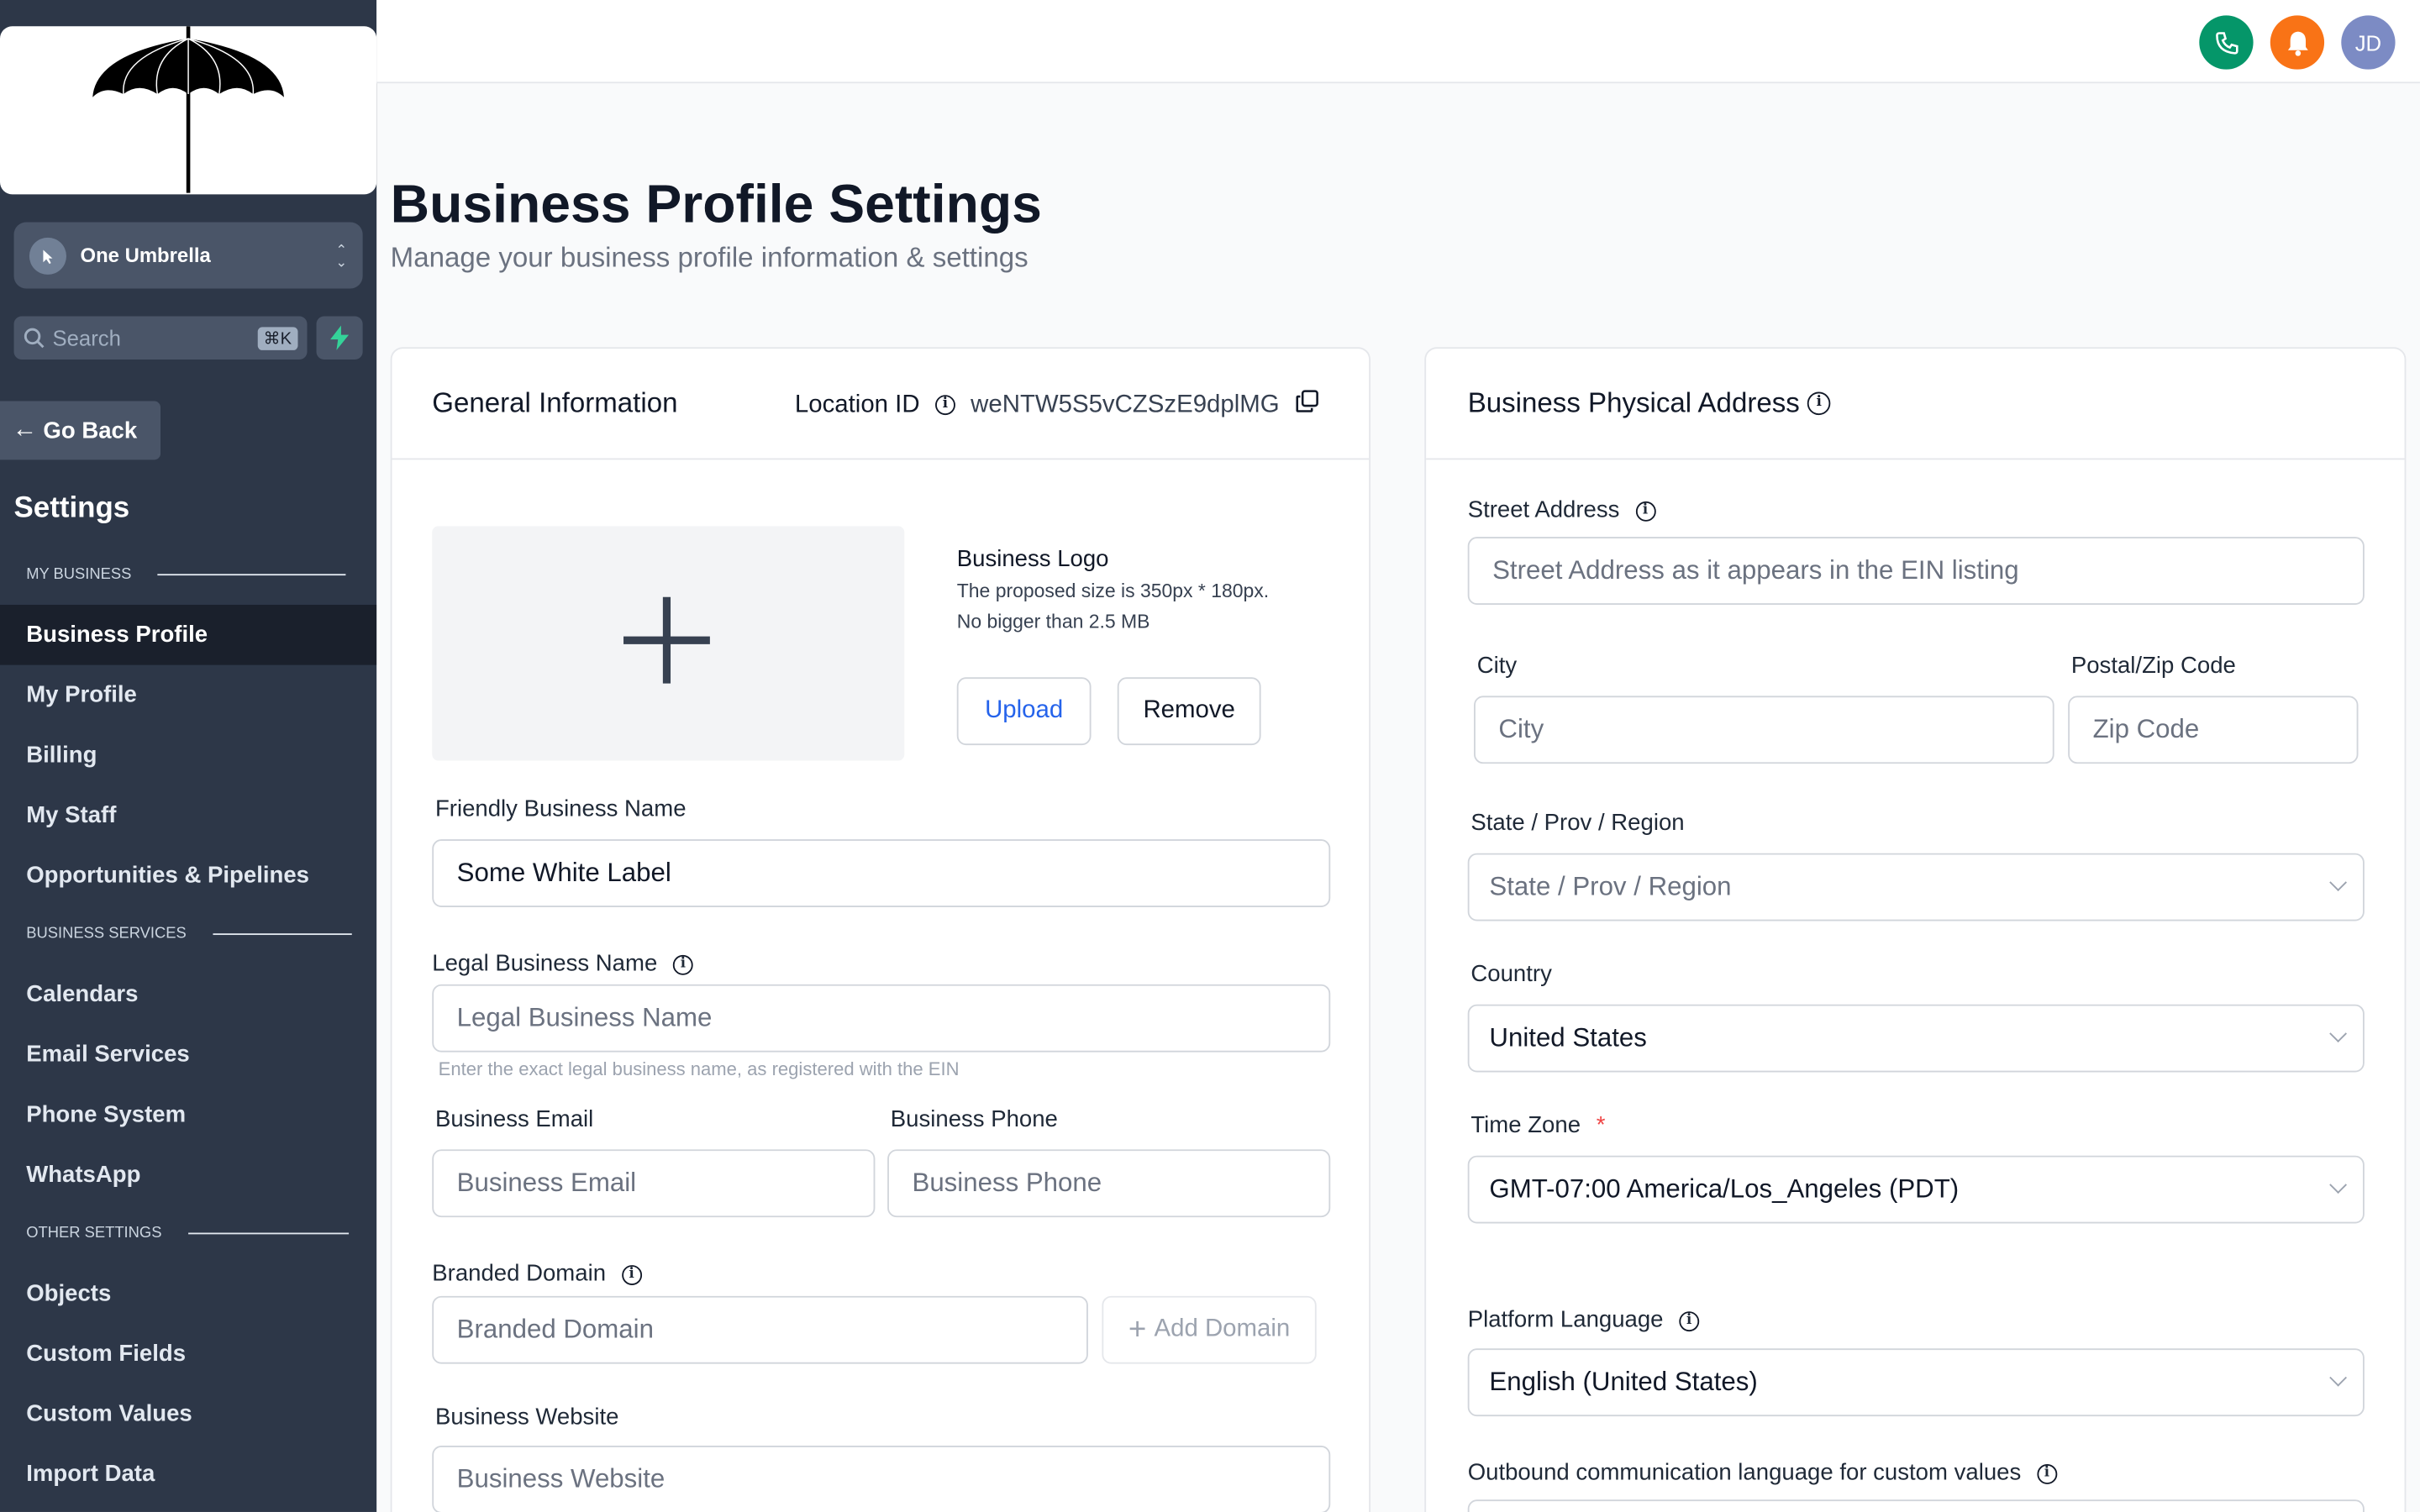 The image size is (2420, 1512). Describe the element at coordinates (2368, 42) in the screenshot. I see `user-avatar: JD` at that location.